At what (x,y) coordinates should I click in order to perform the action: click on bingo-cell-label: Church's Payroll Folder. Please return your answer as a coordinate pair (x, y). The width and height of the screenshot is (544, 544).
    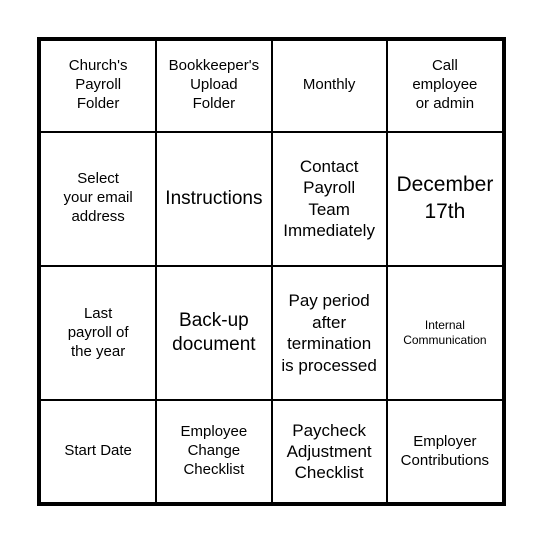
    Looking at the image, I should click on (98, 85).